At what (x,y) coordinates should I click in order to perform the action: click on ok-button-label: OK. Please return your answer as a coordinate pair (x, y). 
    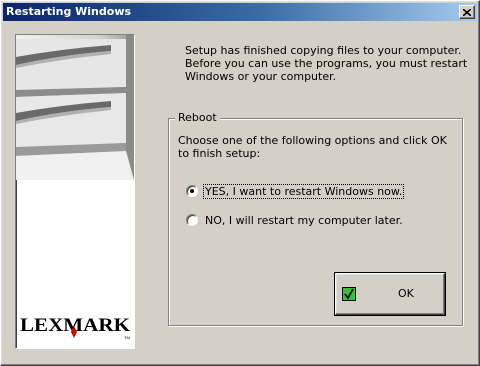
    Looking at the image, I should click on (406, 293).